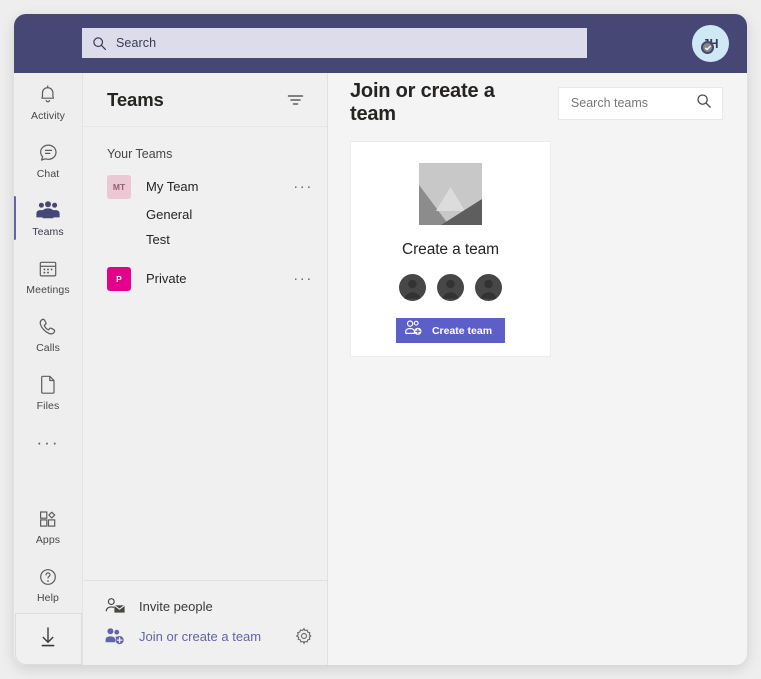 The height and width of the screenshot is (679, 761). I want to click on member-avatars, so click(450, 287).